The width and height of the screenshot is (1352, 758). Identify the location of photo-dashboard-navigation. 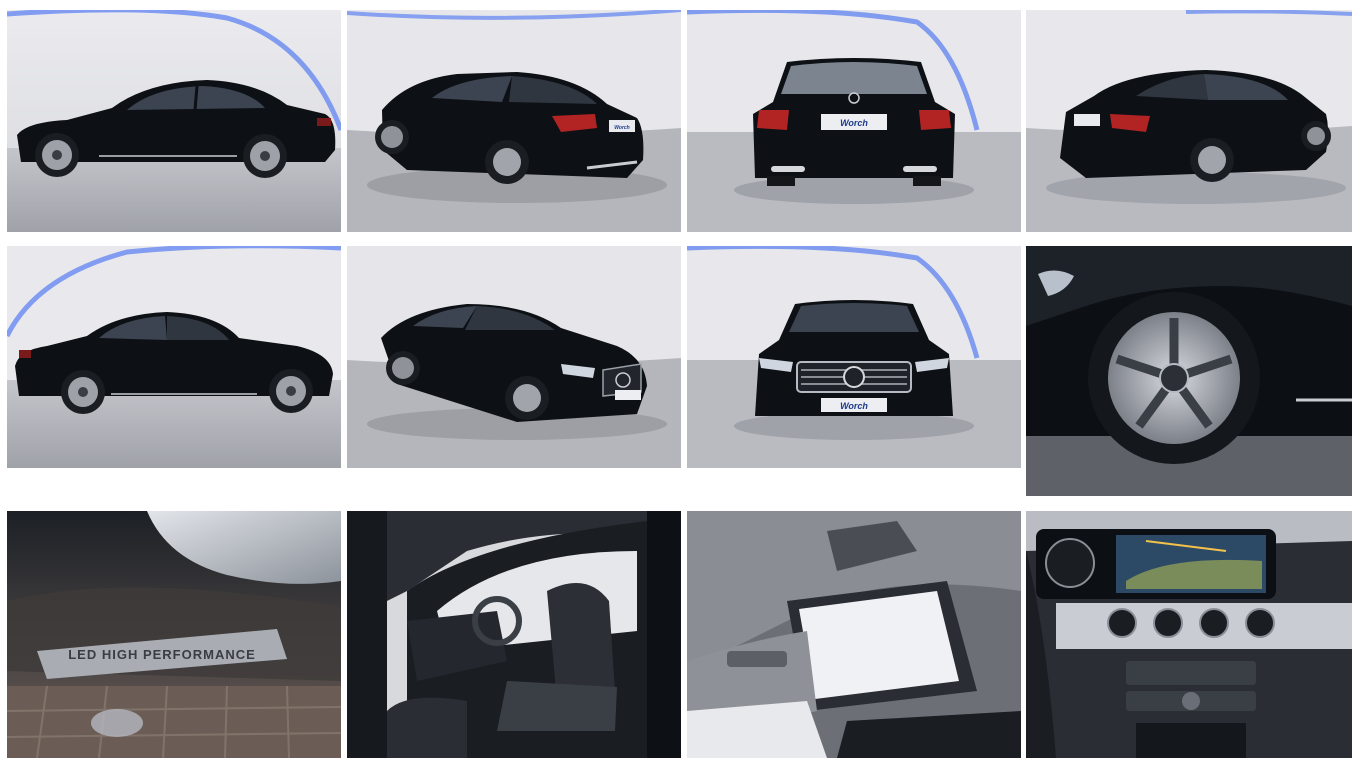
(1189, 634).